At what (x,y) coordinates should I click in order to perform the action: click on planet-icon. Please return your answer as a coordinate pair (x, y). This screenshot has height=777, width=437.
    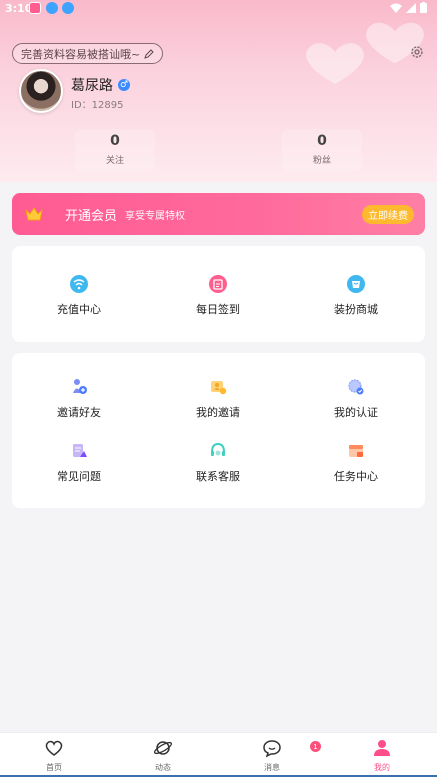
    Looking at the image, I should click on (163, 748).